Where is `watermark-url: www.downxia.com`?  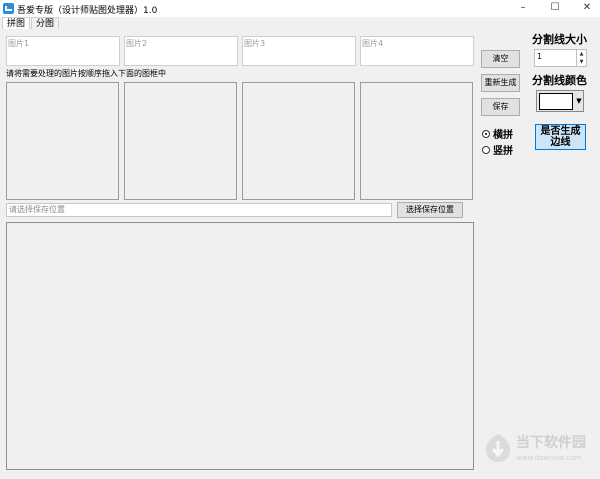
watermark-url: www.downxia.com is located at coordinates (549, 458).